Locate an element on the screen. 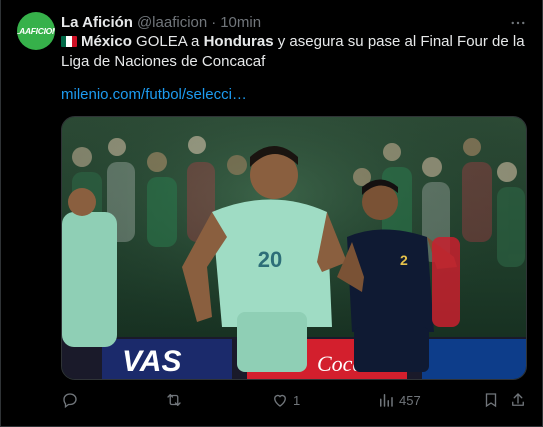 The width and height of the screenshot is (543, 427). avatar: LAAFICION is located at coordinates (36, 31).